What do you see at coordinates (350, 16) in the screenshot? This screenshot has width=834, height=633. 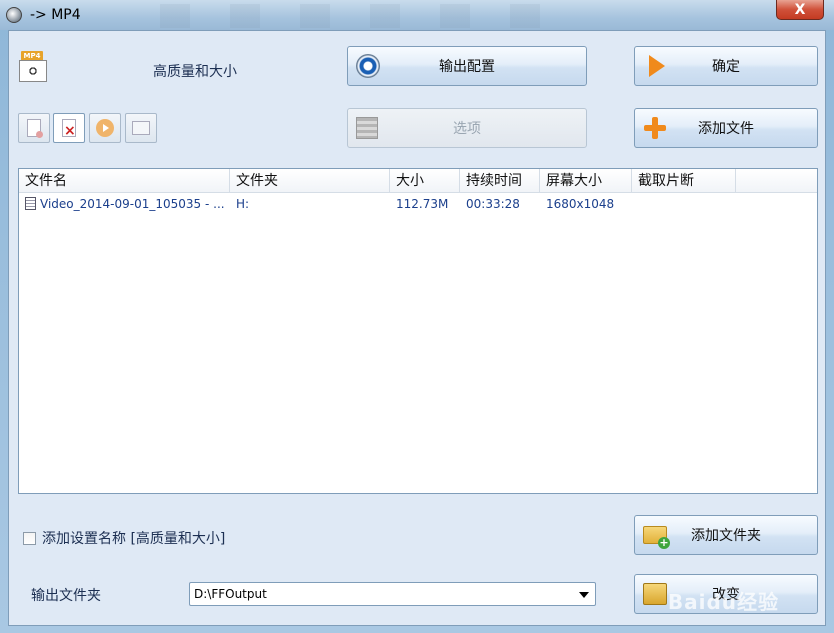 I see `titlebar-background-ghost` at bounding box center [350, 16].